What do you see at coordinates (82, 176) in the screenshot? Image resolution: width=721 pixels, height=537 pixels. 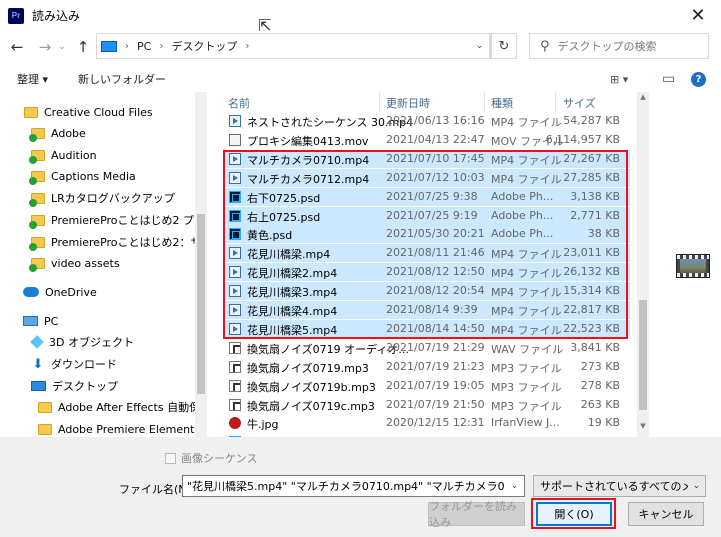 I see `sidebar-item-captions-media: Captions Media` at bounding box center [82, 176].